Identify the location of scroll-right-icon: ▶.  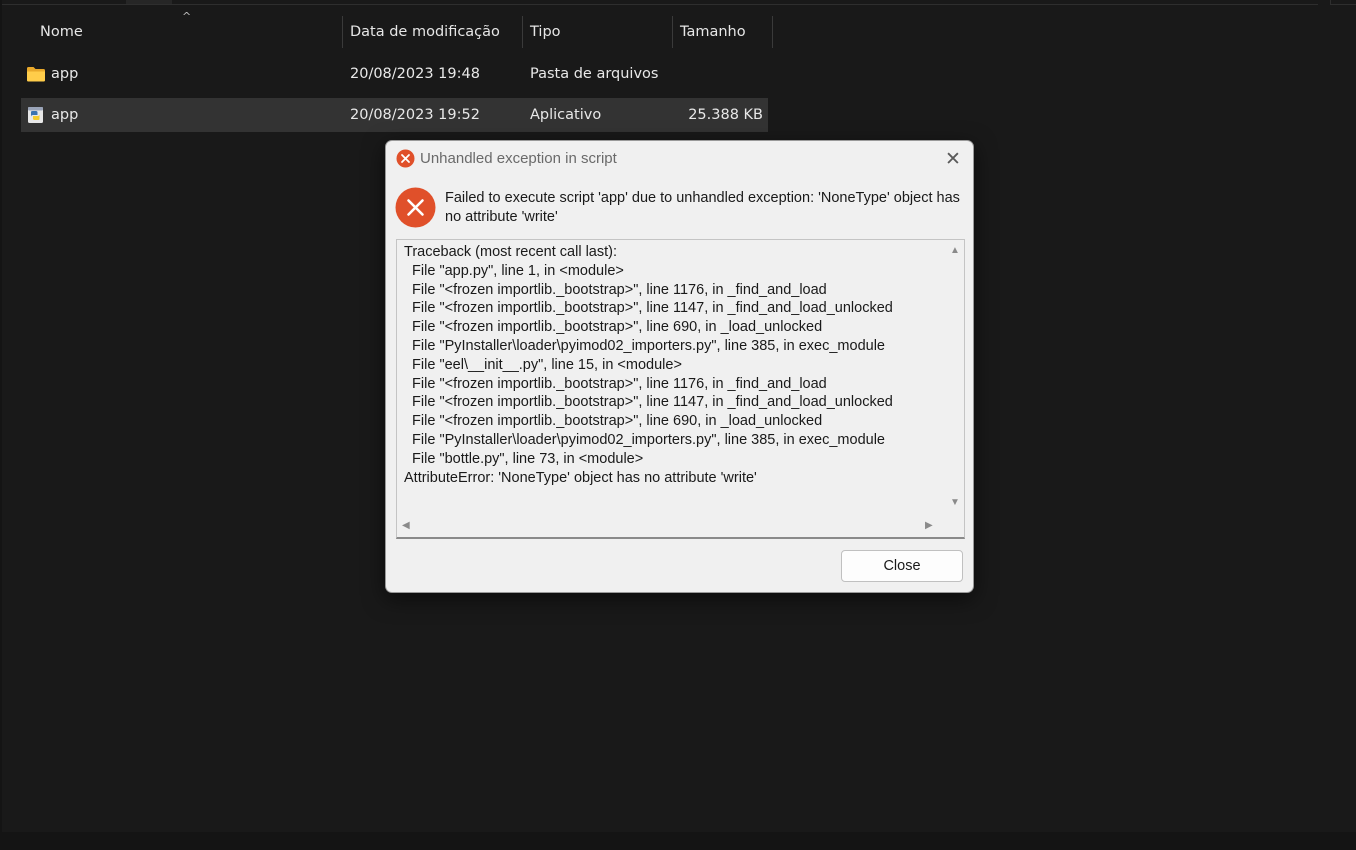
(929, 526).